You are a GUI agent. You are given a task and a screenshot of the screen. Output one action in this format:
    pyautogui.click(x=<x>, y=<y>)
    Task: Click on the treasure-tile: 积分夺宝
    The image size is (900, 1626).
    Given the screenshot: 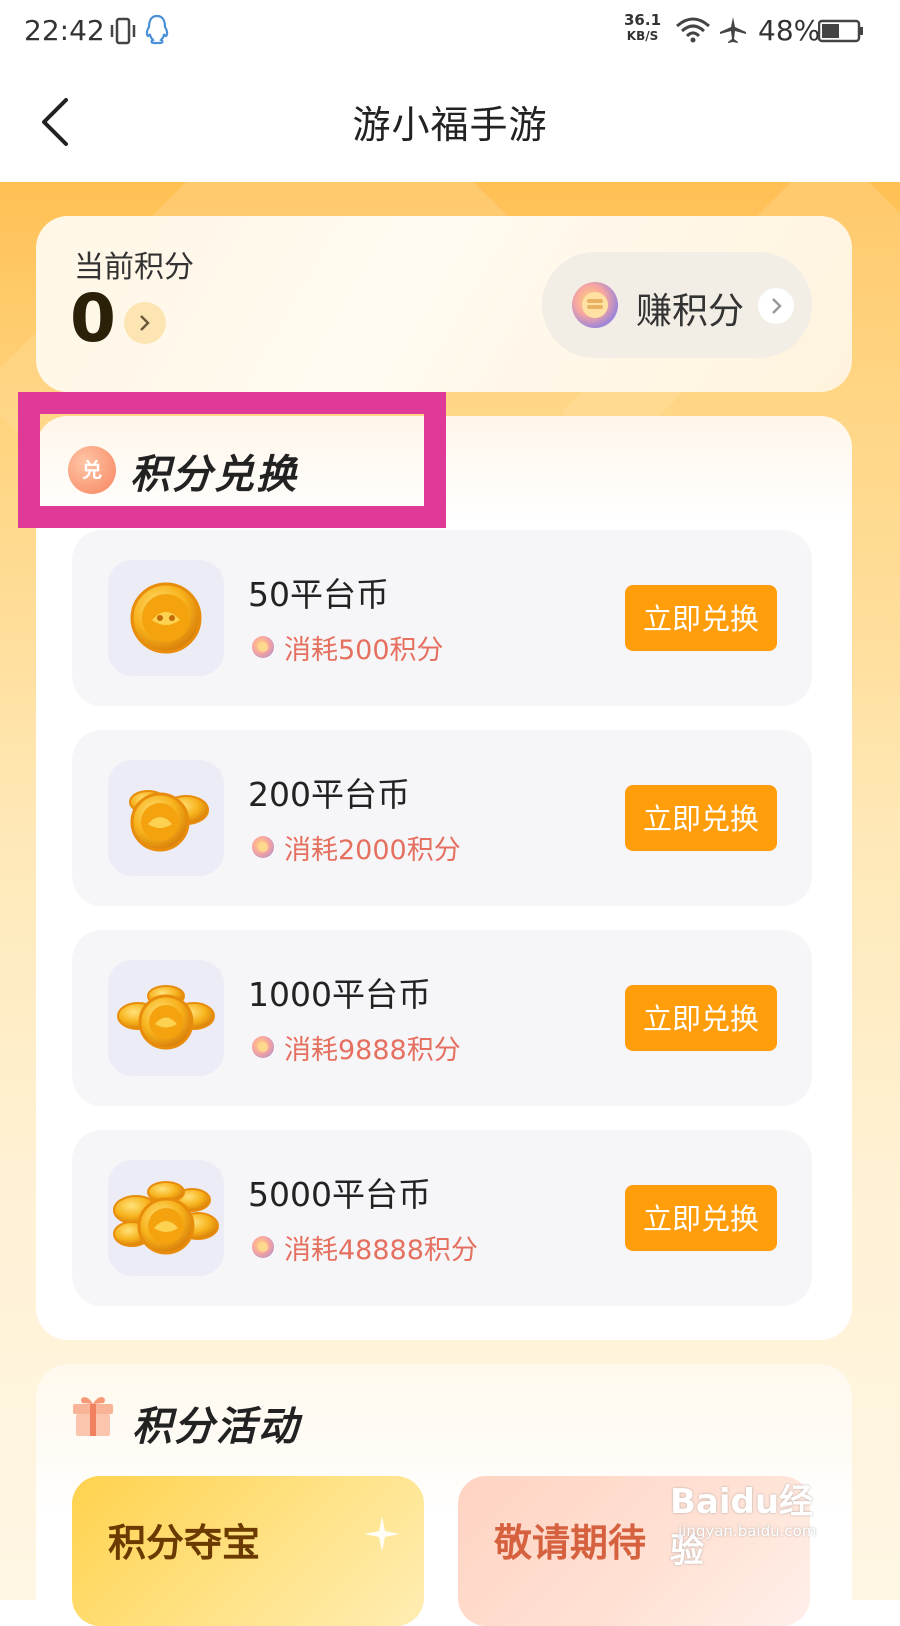 What is the action you would take?
    pyautogui.click(x=248, y=1551)
    